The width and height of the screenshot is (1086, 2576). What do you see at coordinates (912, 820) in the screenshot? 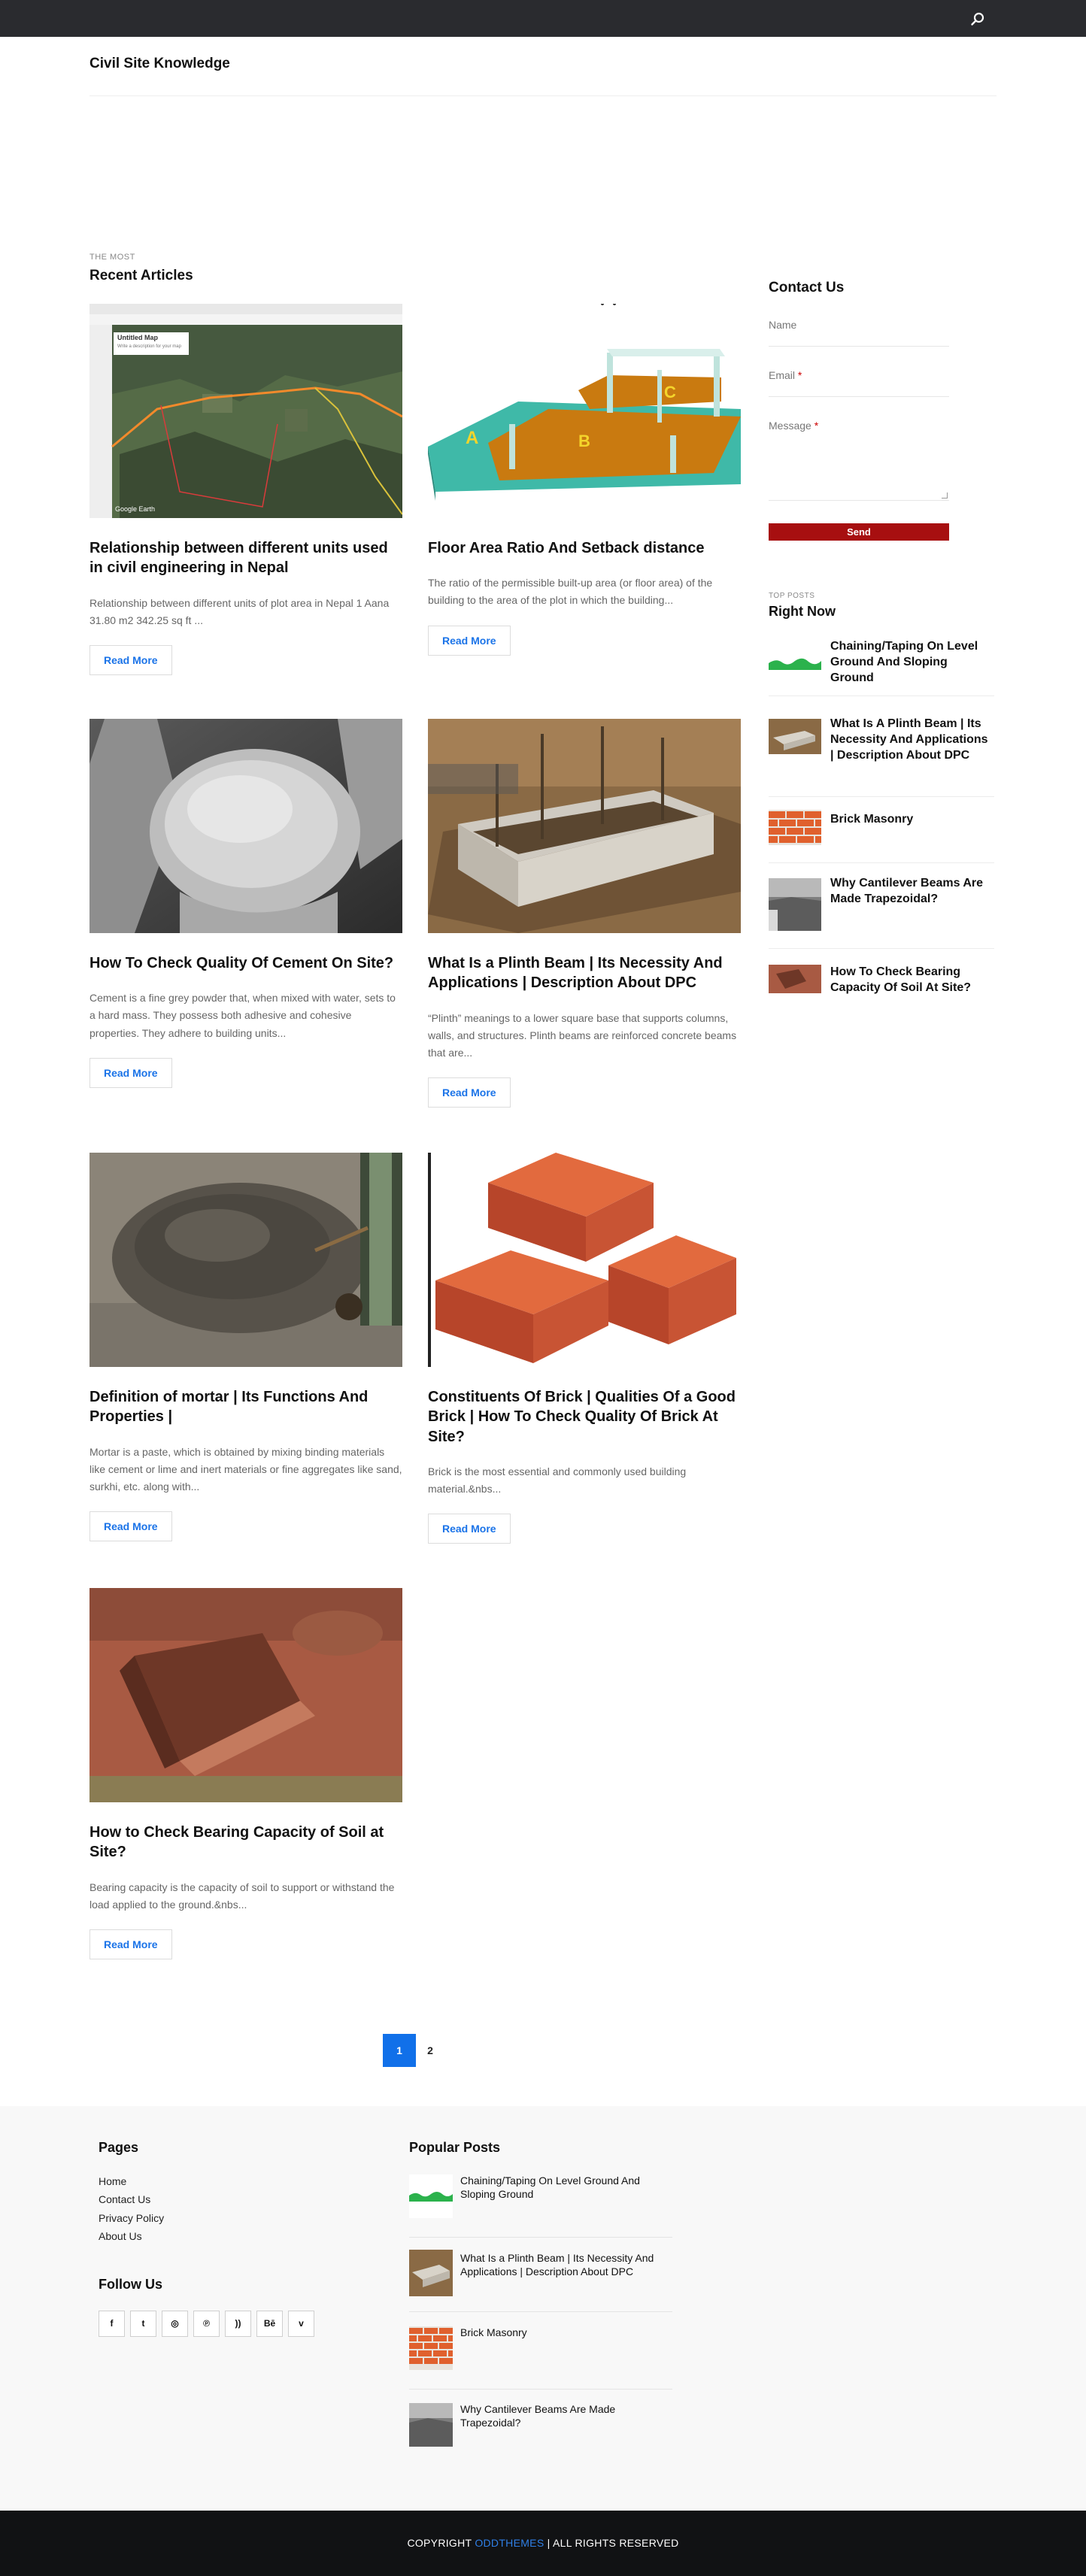
I see `top-post-title: Brick Masonry` at bounding box center [912, 820].